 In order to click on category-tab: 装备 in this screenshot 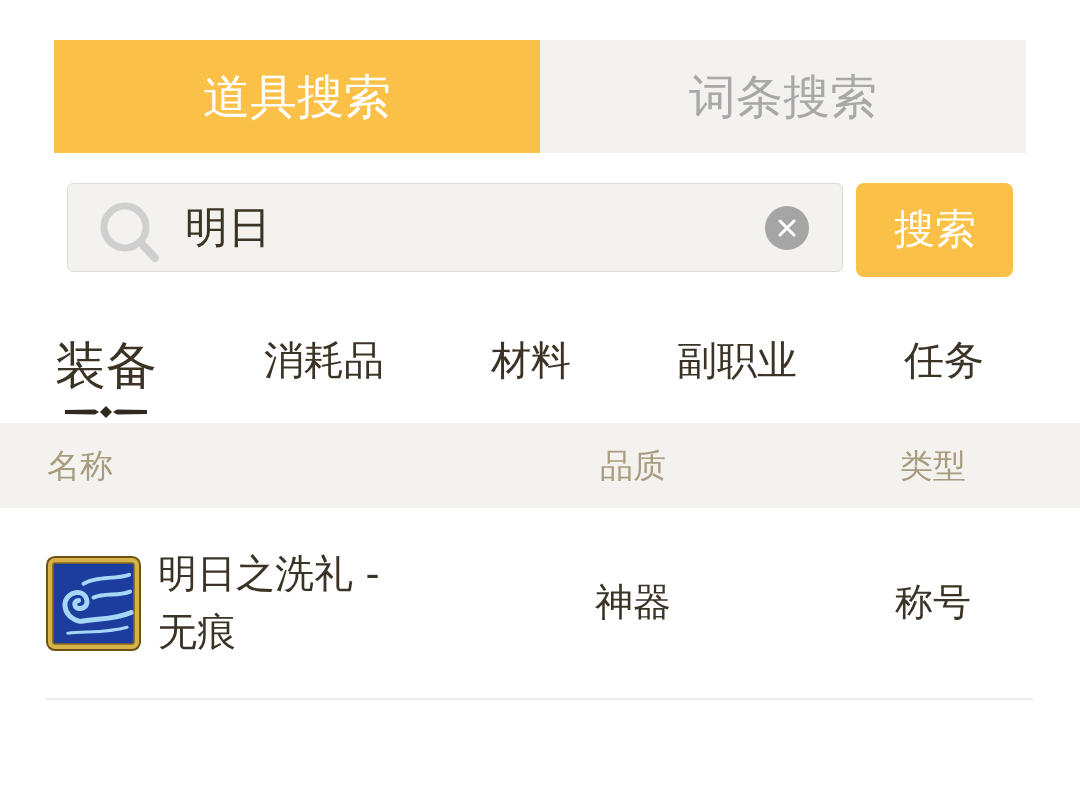, I will do `click(106, 379)`.